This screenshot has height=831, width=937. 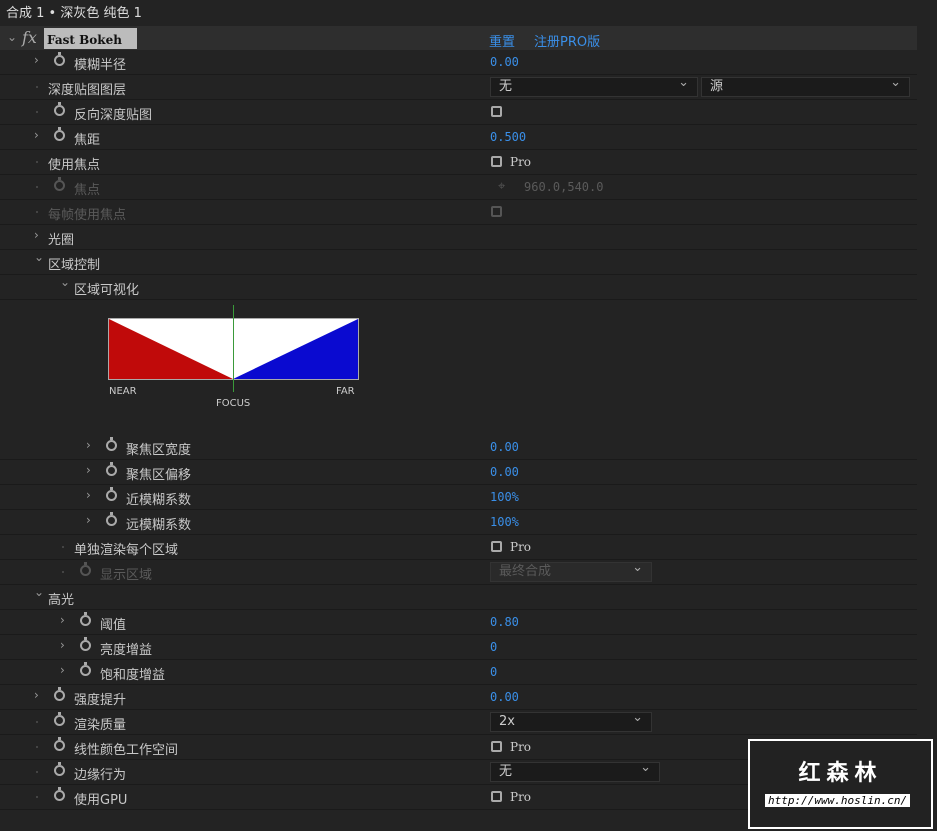 I want to click on crosshair-icon: ⌖, so click(x=501, y=186).